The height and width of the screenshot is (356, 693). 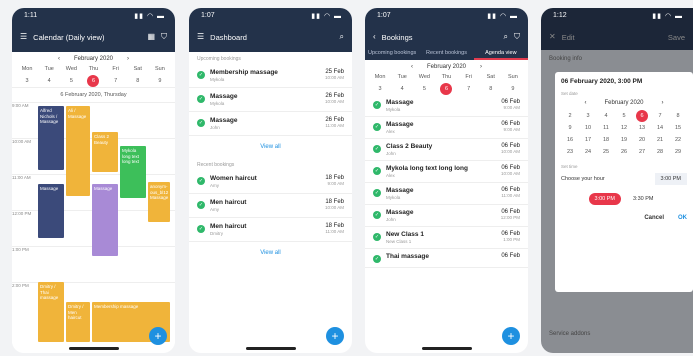 What do you see at coordinates (660, 140) in the screenshot?
I see `day-cell: 21` at bounding box center [660, 140].